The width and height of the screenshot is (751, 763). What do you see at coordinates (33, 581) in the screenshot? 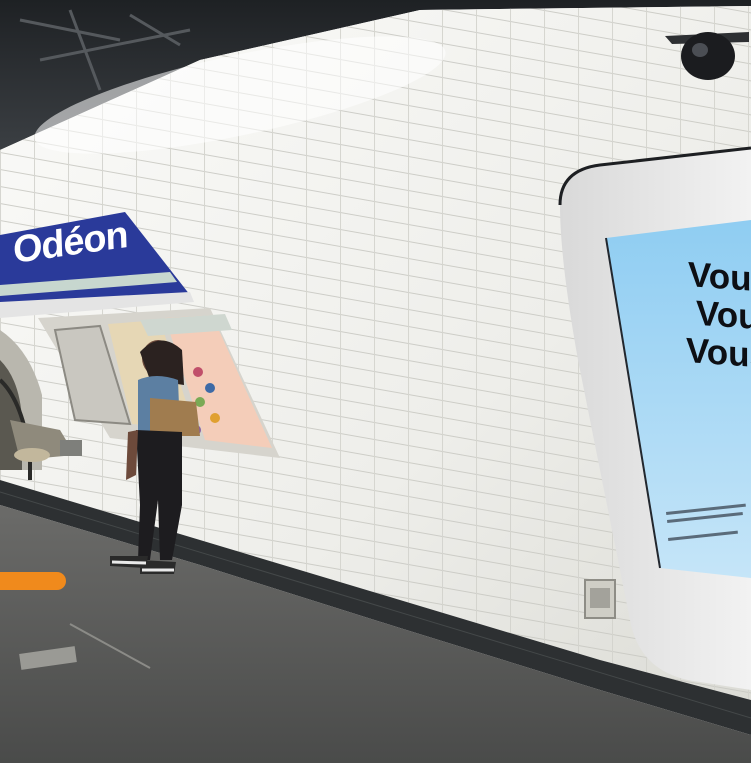
I see `accent-bar` at bounding box center [33, 581].